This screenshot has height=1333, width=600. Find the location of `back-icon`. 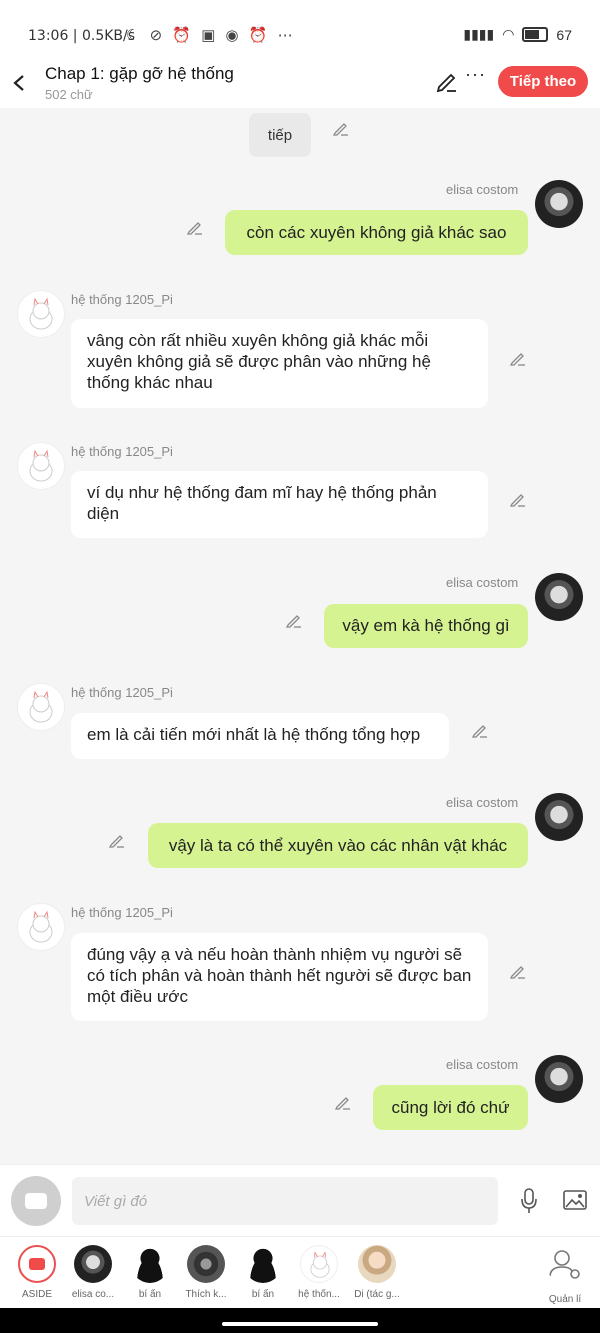

back-icon is located at coordinates (20, 83).